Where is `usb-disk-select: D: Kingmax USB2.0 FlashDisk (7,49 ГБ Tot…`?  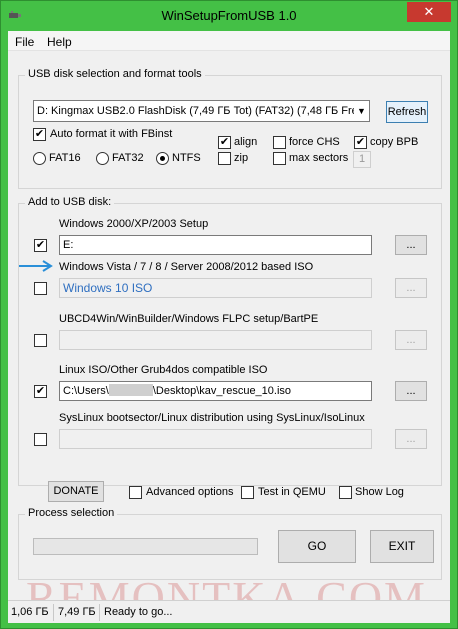 usb-disk-select: D: Kingmax USB2.0 FlashDisk (7,49 ГБ Tot… is located at coordinates (201, 111).